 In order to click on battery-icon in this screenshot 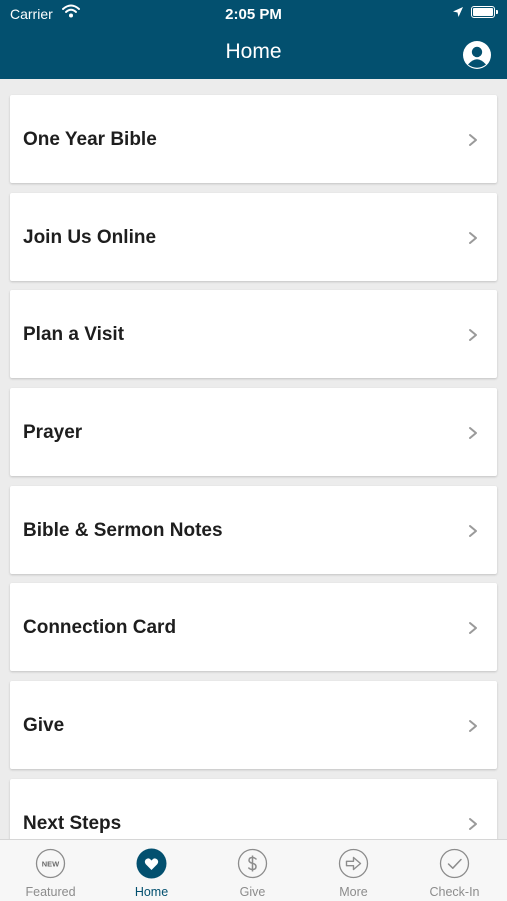, I will do `click(484, 12)`.